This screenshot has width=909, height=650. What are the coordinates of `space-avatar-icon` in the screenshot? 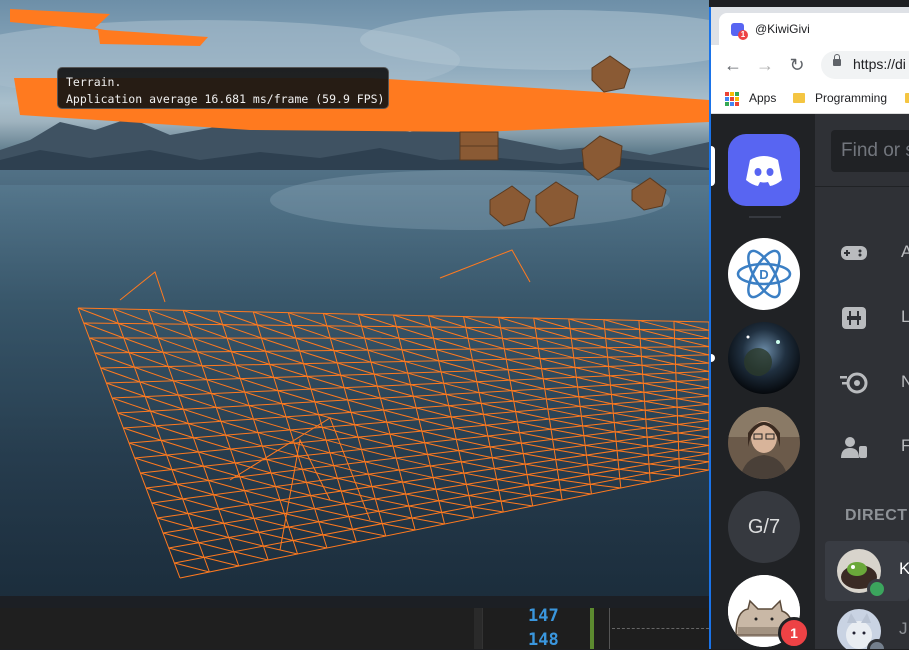 It's located at (764, 358).